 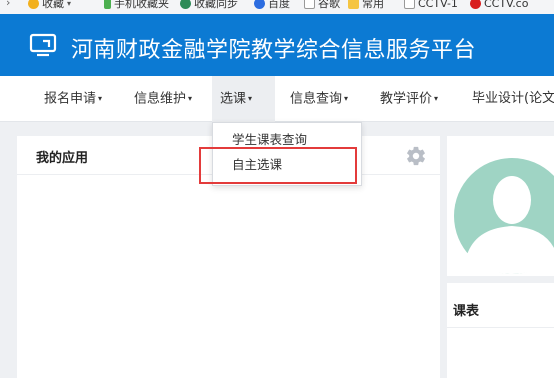 I want to click on baidu-icon, so click(x=259, y=4).